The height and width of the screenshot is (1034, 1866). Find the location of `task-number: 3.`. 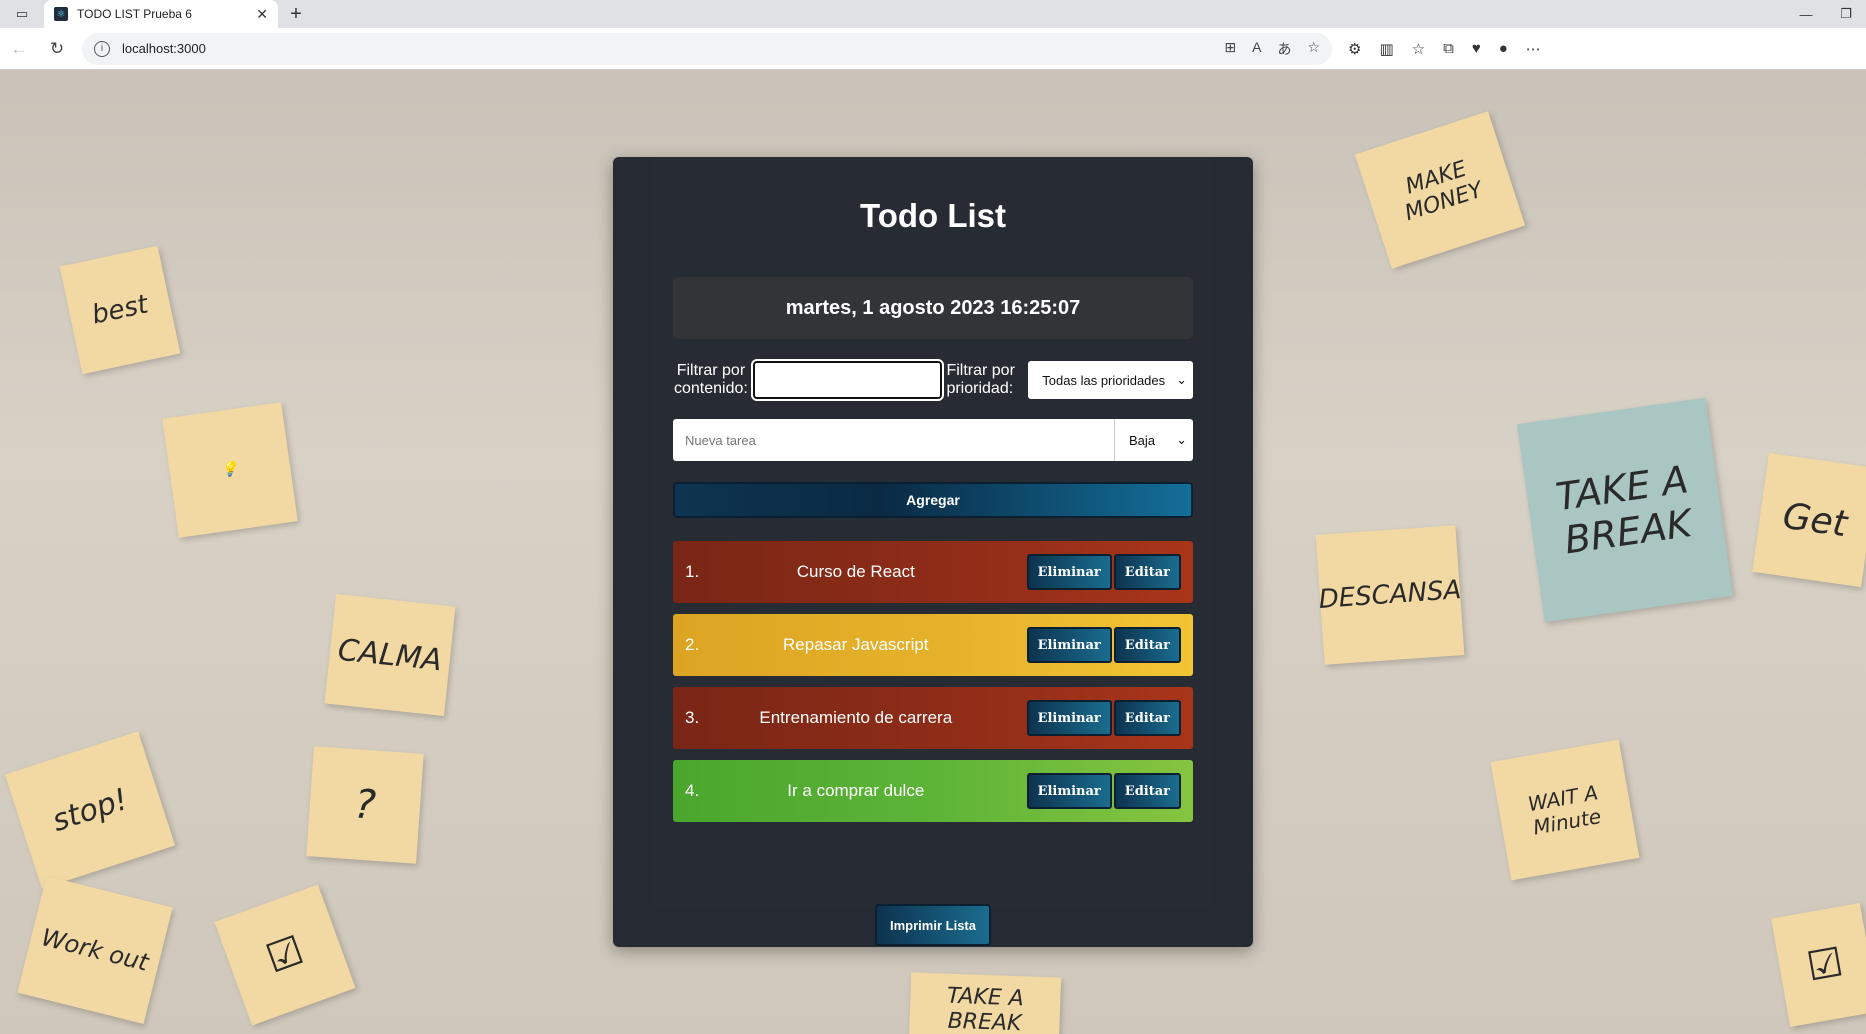

task-number: 3. is located at coordinates (692, 717).